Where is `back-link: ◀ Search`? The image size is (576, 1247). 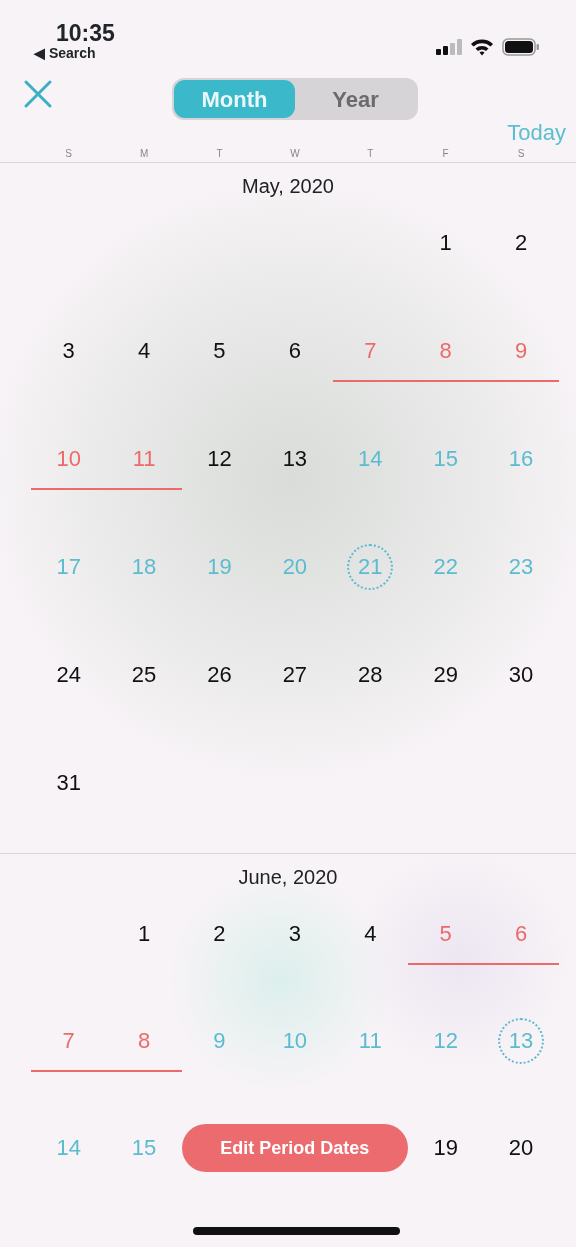
back-link: ◀ Search is located at coordinates (74, 53).